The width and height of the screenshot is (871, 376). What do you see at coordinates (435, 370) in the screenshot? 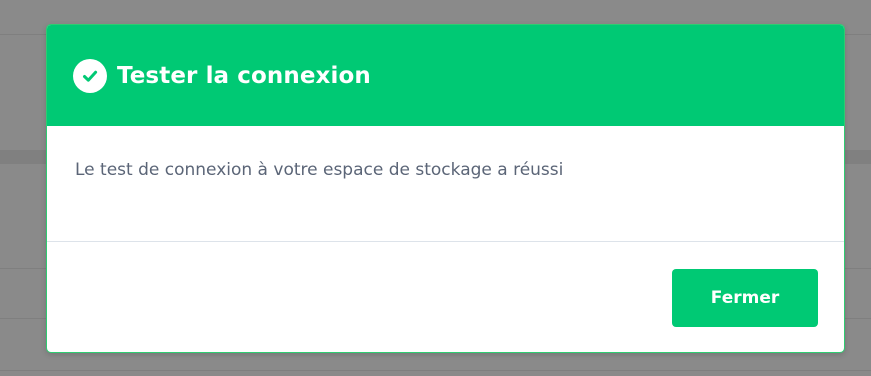
I see `background-divider` at bounding box center [435, 370].